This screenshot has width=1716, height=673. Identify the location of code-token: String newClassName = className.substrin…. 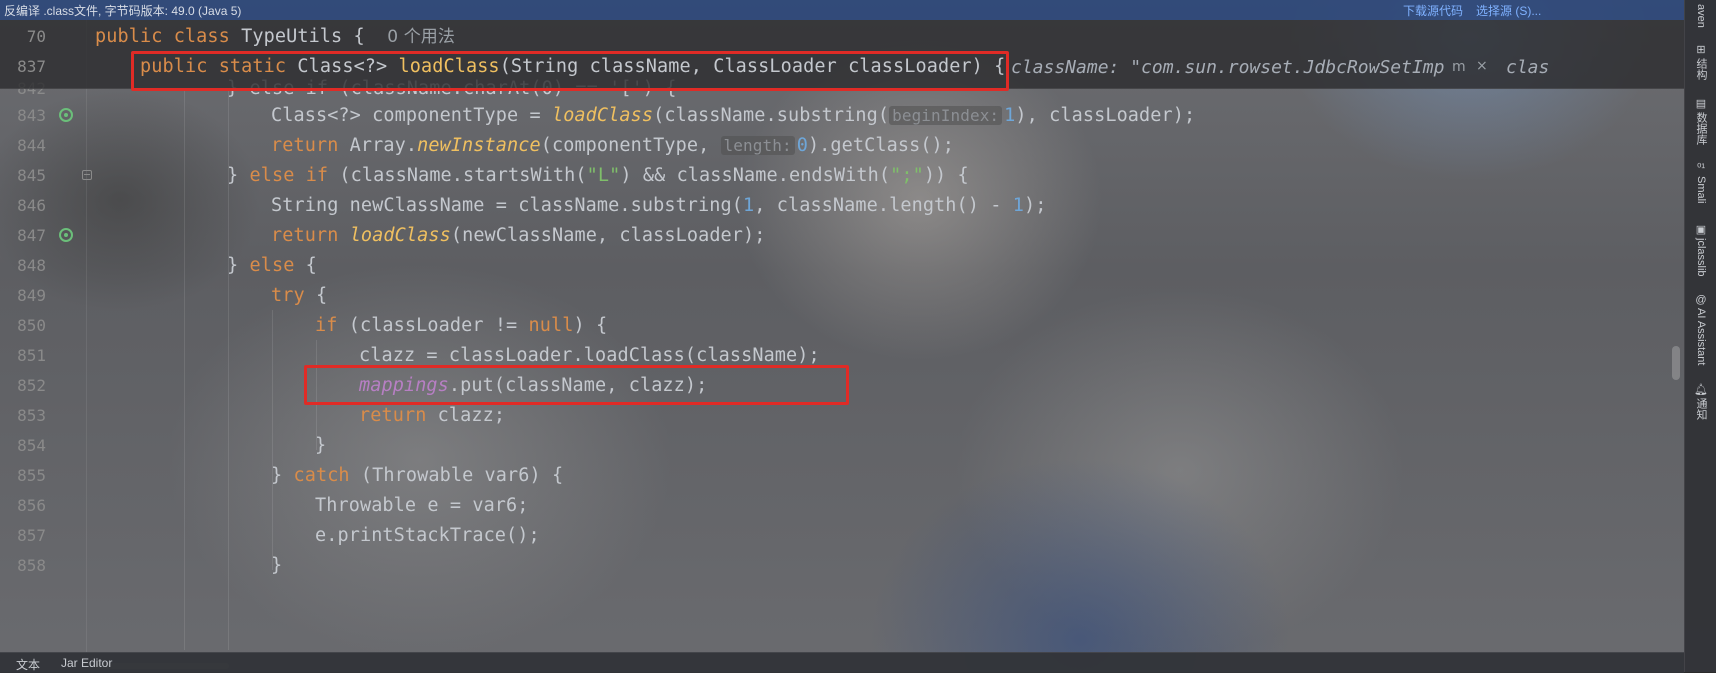
(507, 205).